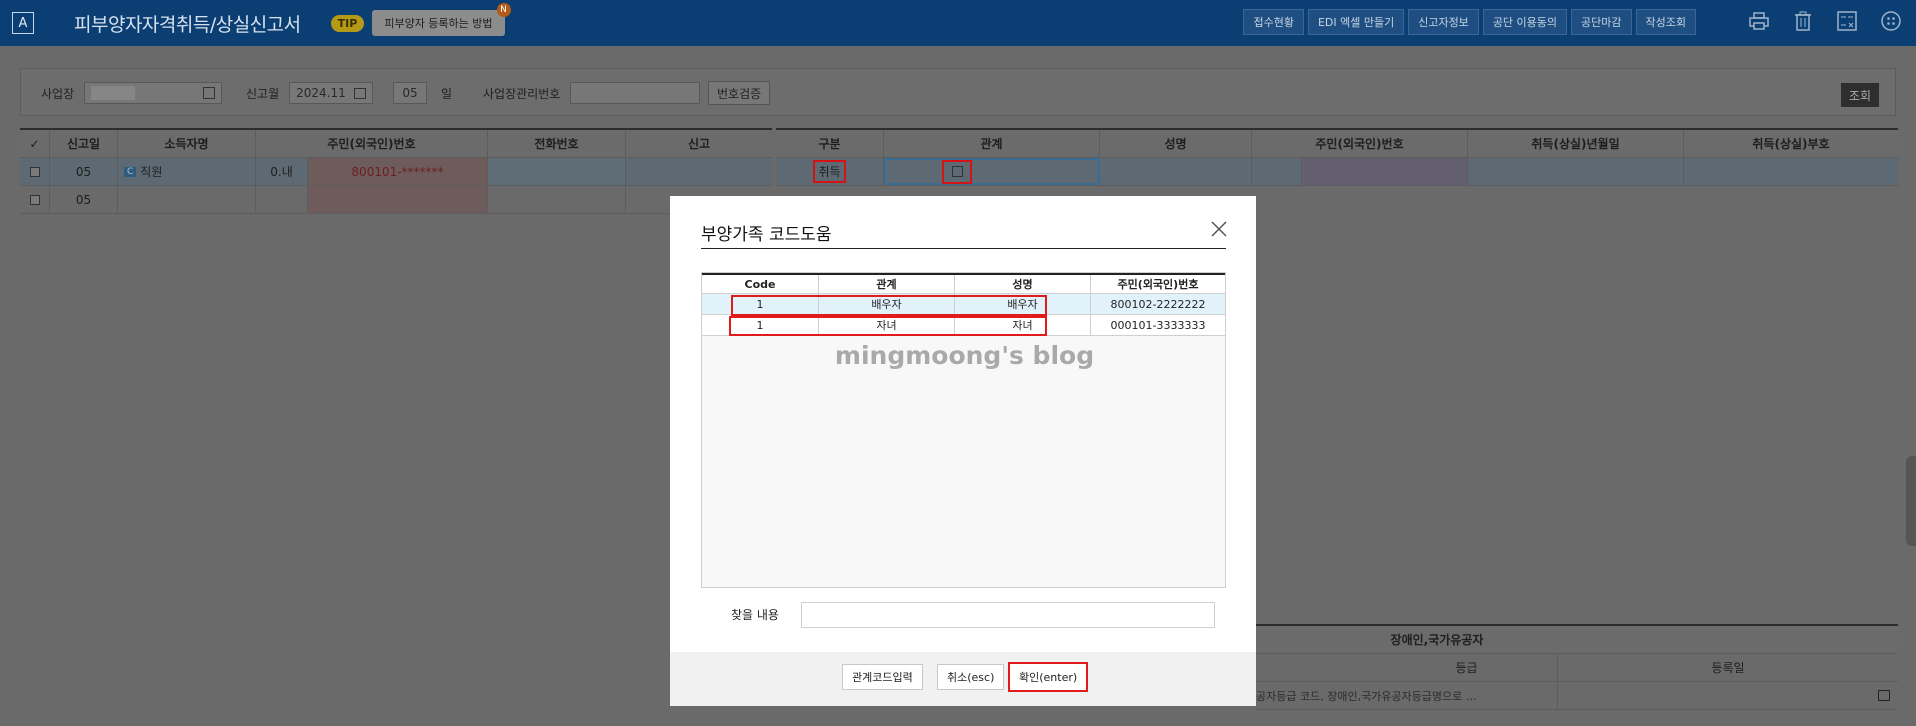 This screenshot has width=1916, height=726. What do you see at coordinates (113, 93) in the screenshot?
I see `redacted-value` at bounding box center [113, 93].